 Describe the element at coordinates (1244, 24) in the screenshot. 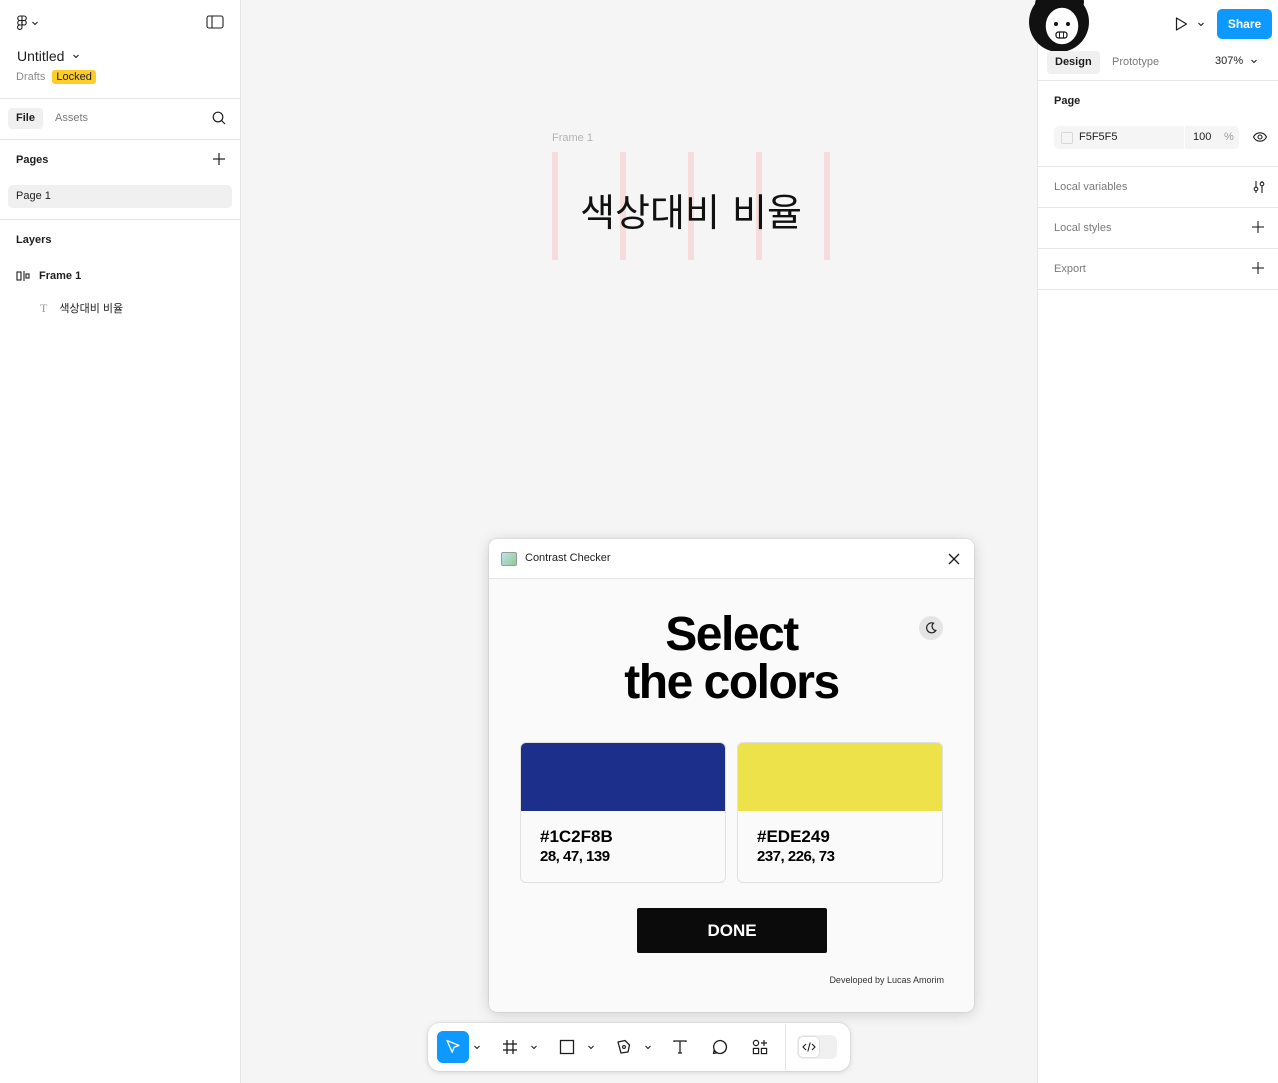

I see `share-button: Share` at that location.